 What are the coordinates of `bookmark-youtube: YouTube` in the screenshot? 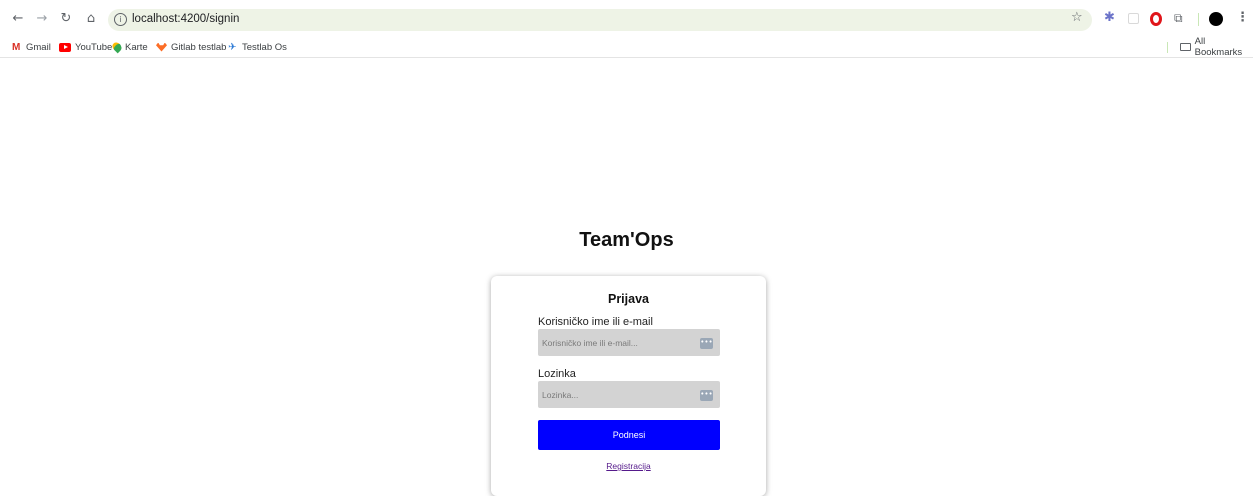 It's located at (85, 47).